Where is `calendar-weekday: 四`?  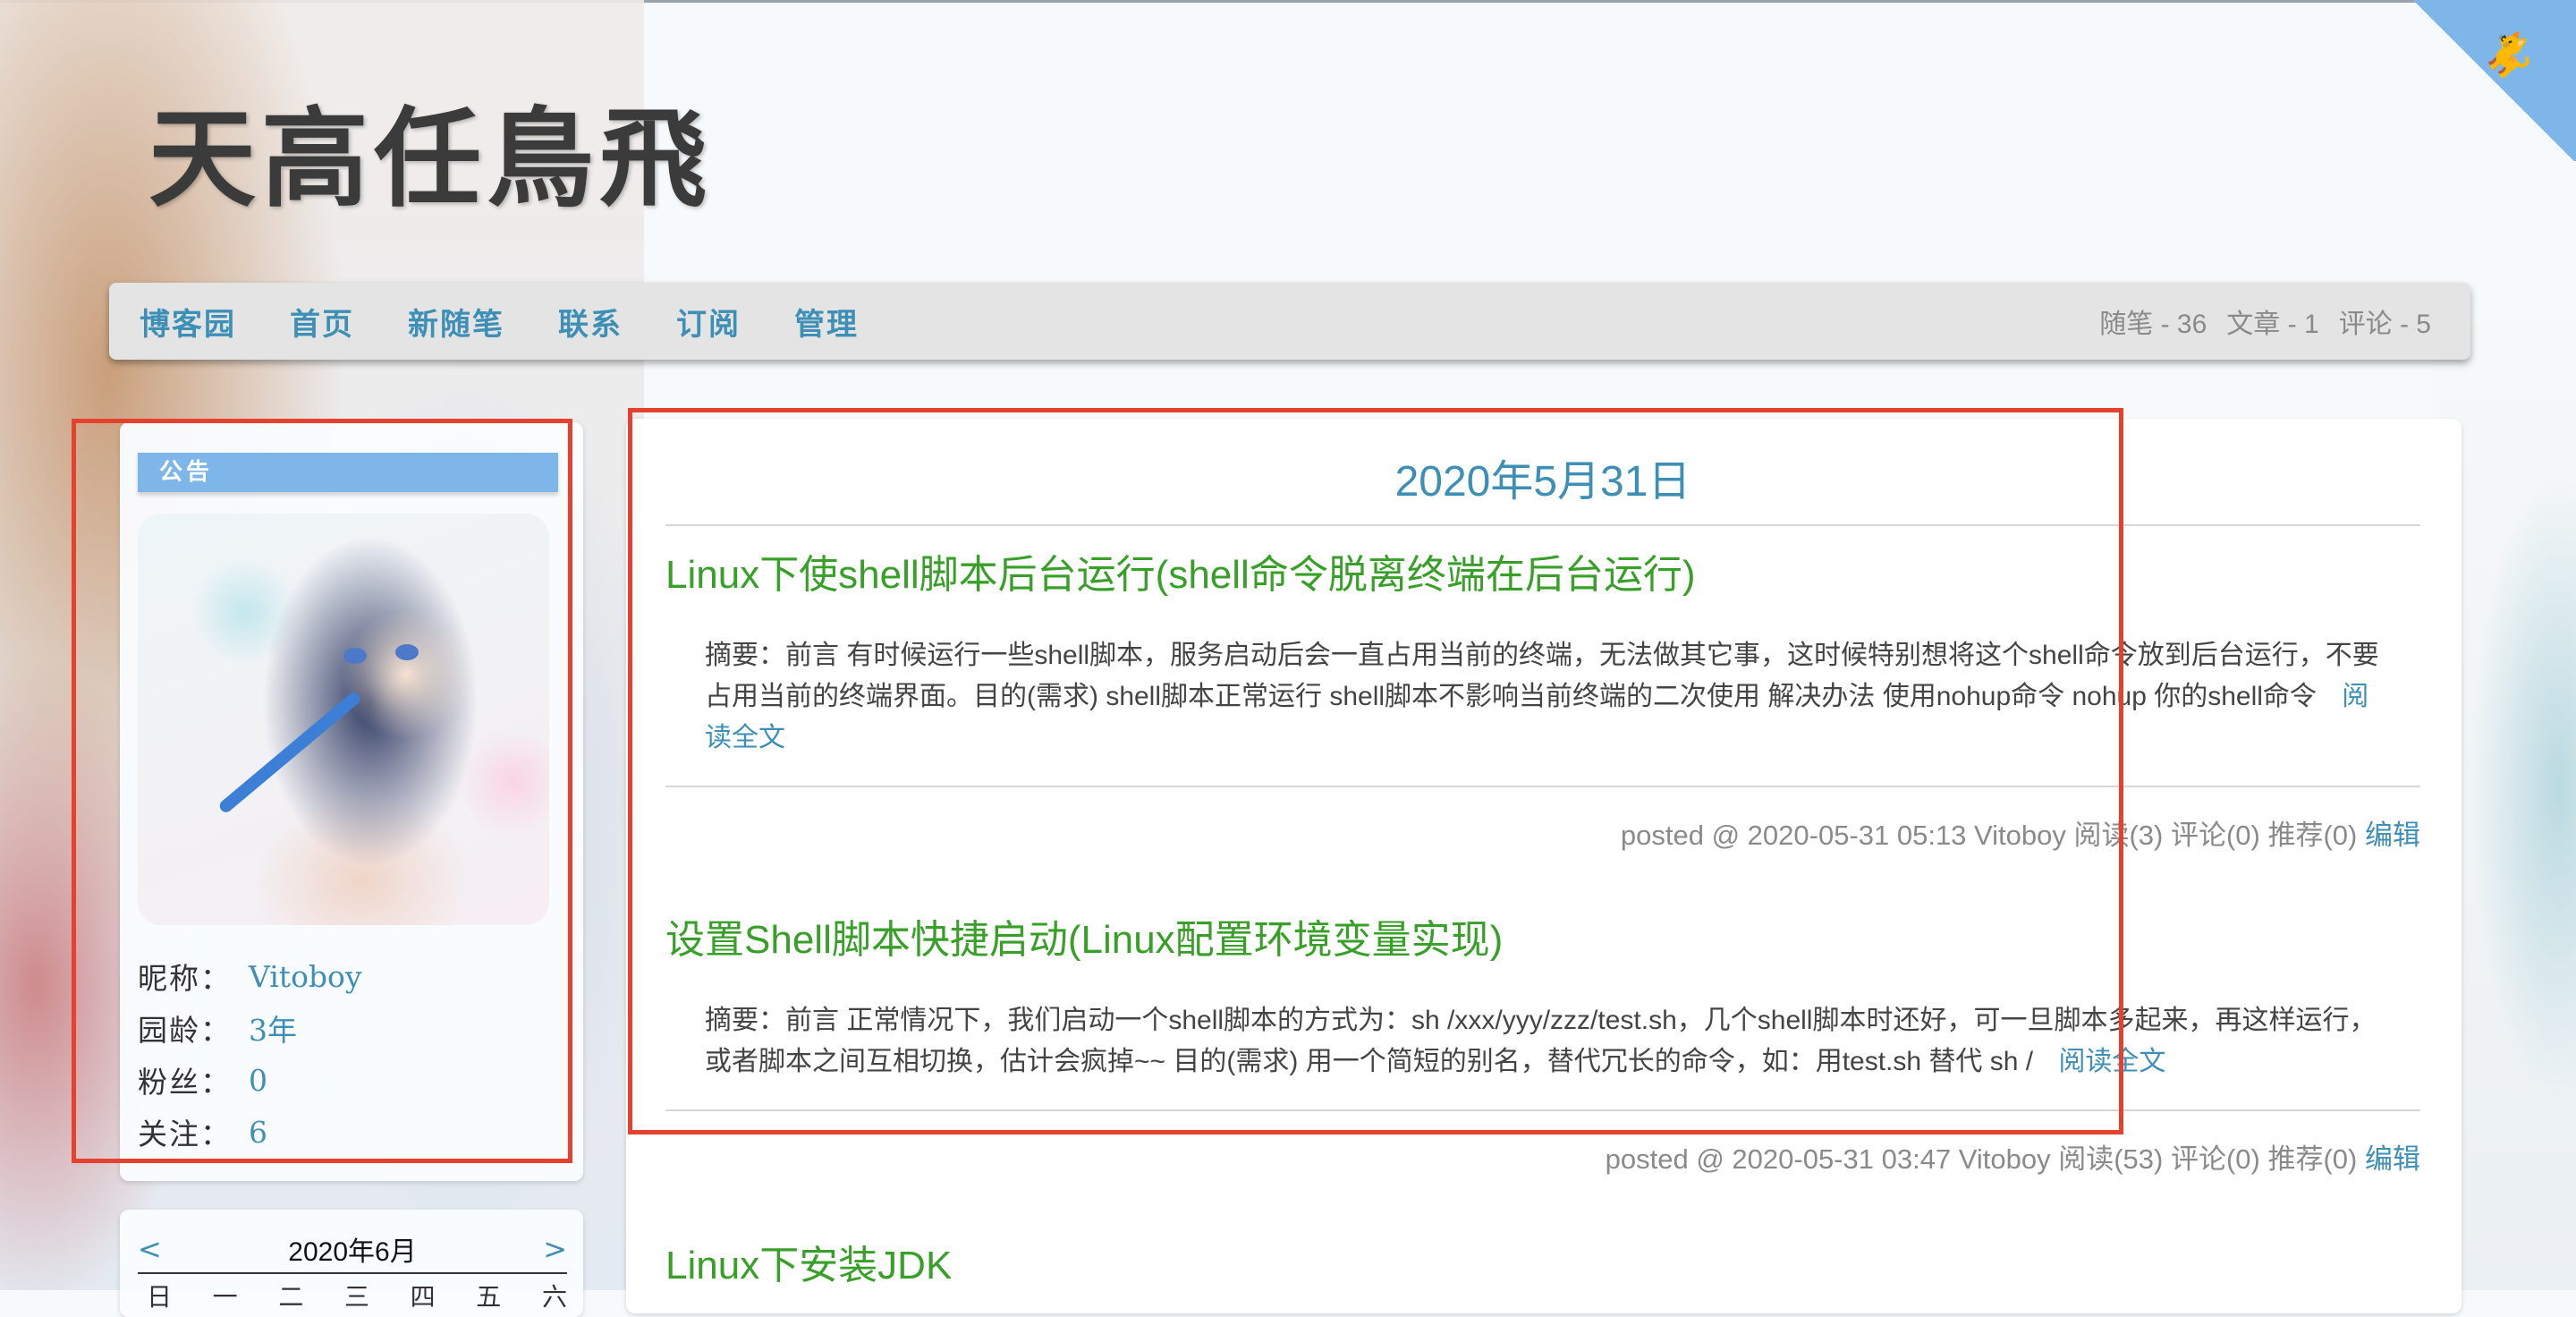 calendar-weekday: 四 is located at coordinates (423, 1297).